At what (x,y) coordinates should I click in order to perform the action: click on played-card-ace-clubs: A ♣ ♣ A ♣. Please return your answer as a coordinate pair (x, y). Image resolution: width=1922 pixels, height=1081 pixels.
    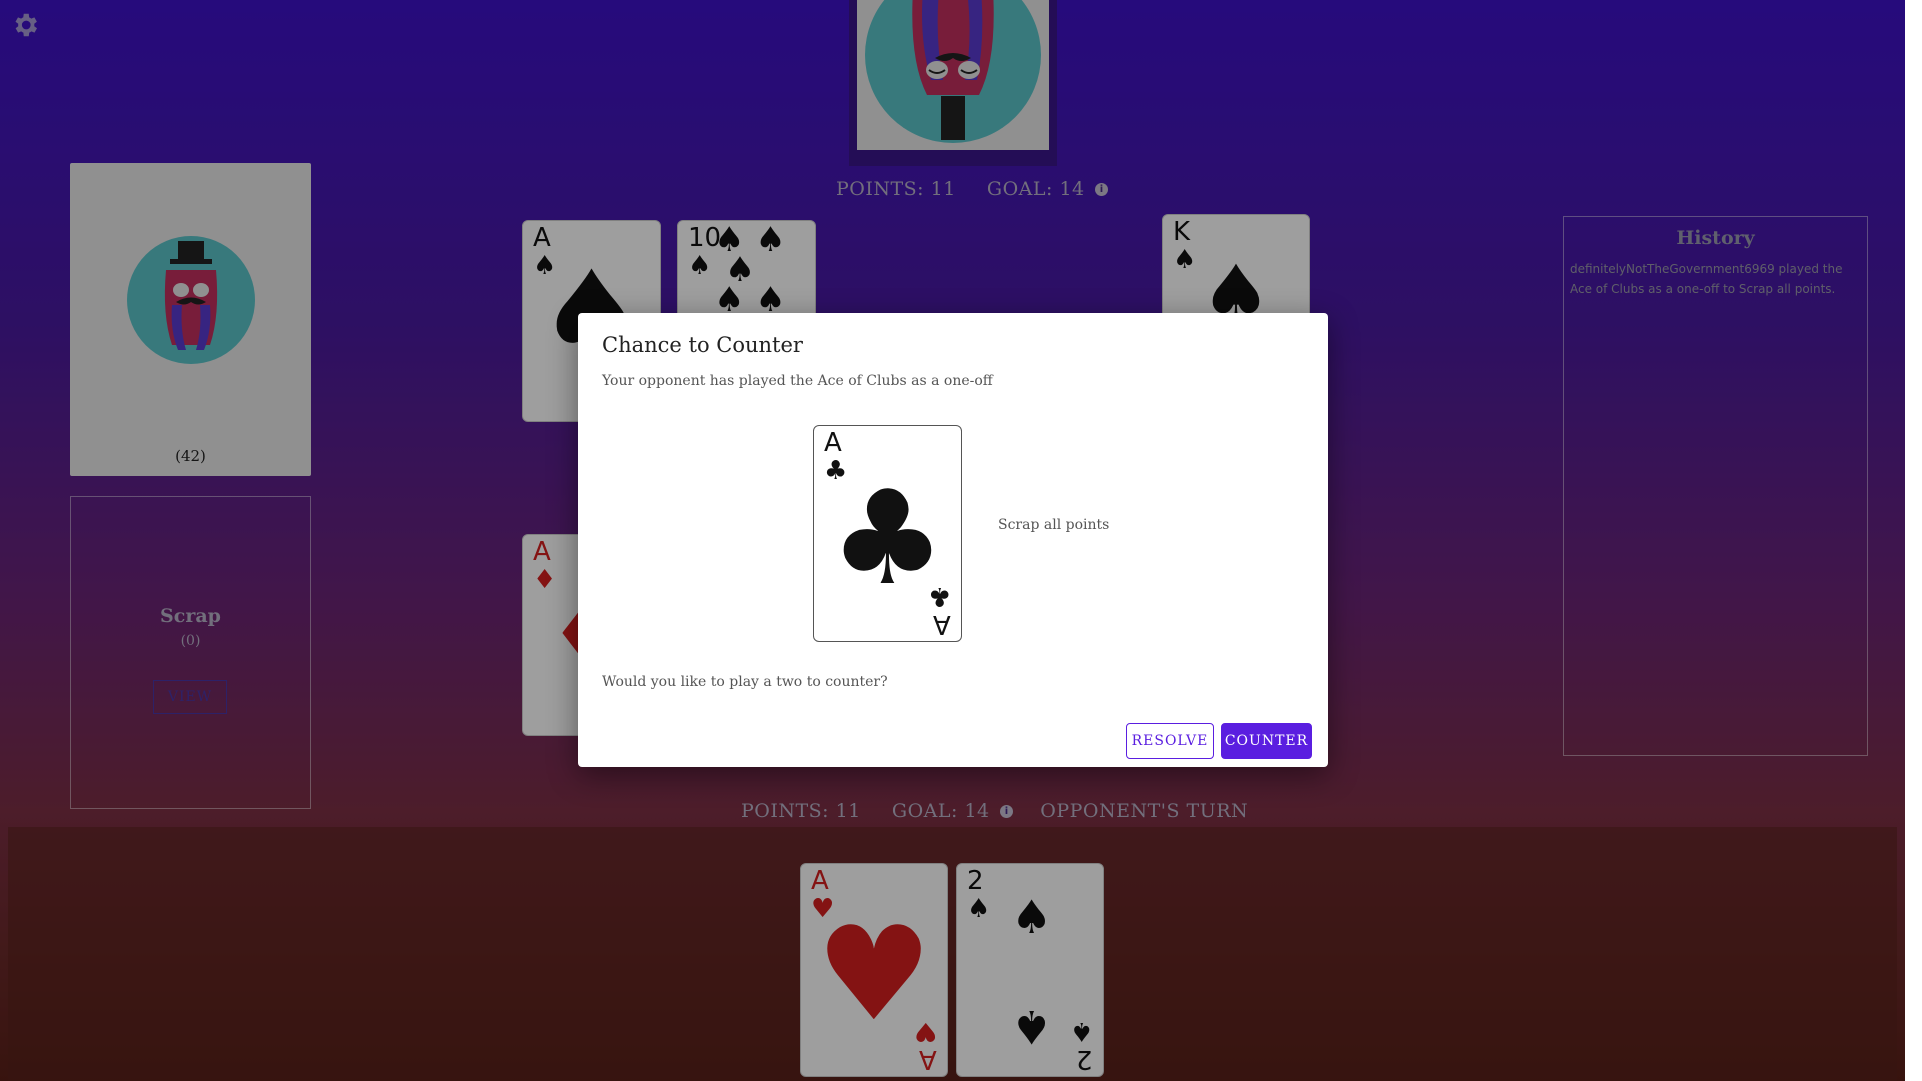
    Looking at the image, I should click on (887, 533).